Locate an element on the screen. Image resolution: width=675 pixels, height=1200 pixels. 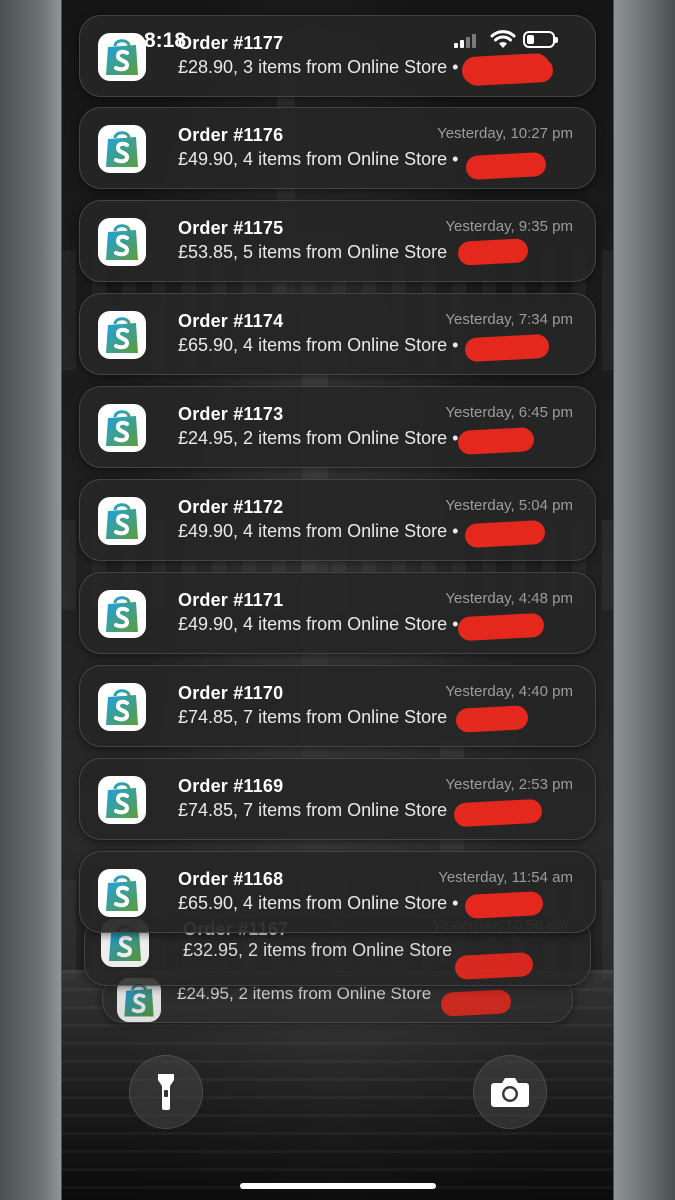
camera-icon is located at coordinates (510, 1092).